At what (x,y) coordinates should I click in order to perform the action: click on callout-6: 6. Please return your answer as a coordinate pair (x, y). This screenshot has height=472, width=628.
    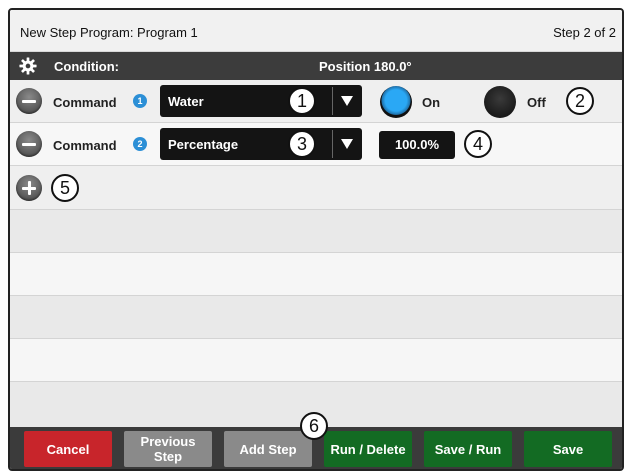
    Looking at the image, I should click on (314, 426).